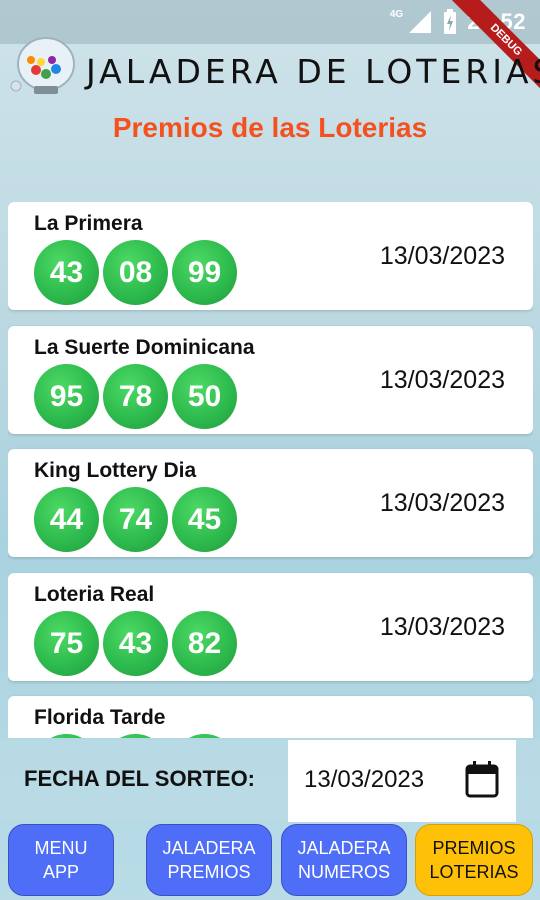 The width and height of the screenshot is (540, 900). I want to click on lottery-drum-logo, so click(42, 65).